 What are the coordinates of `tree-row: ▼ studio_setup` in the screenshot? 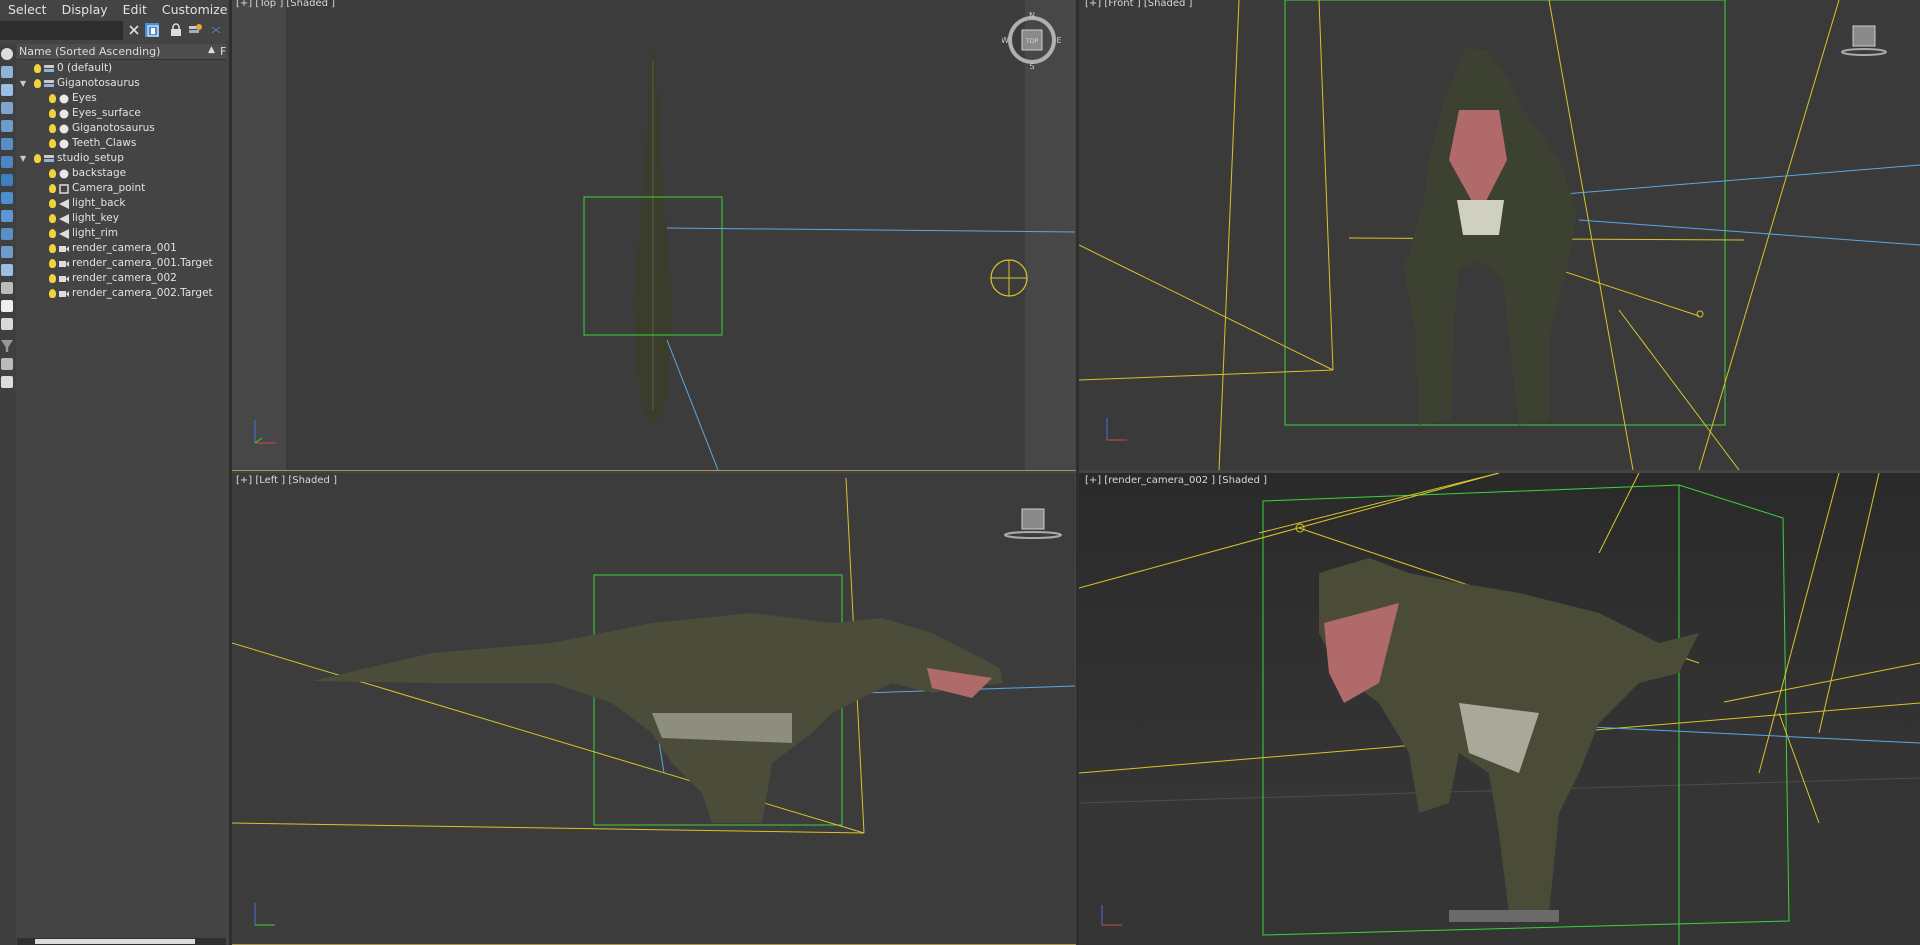 It's located at (121, 159).